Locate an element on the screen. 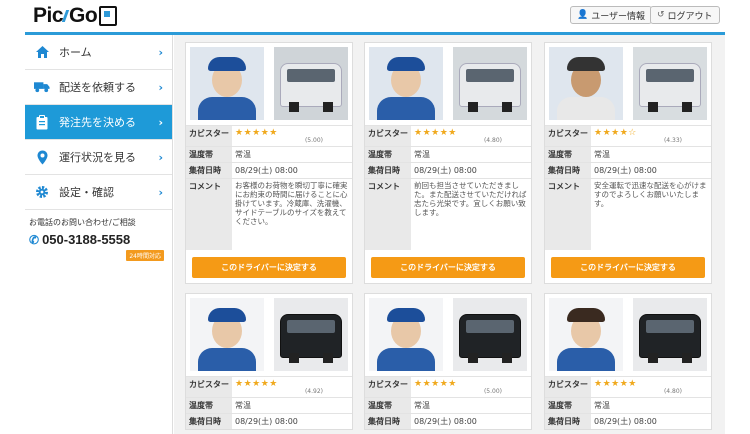  support-hours-badge: 24時間対応 is located at coordinates (145, 255).